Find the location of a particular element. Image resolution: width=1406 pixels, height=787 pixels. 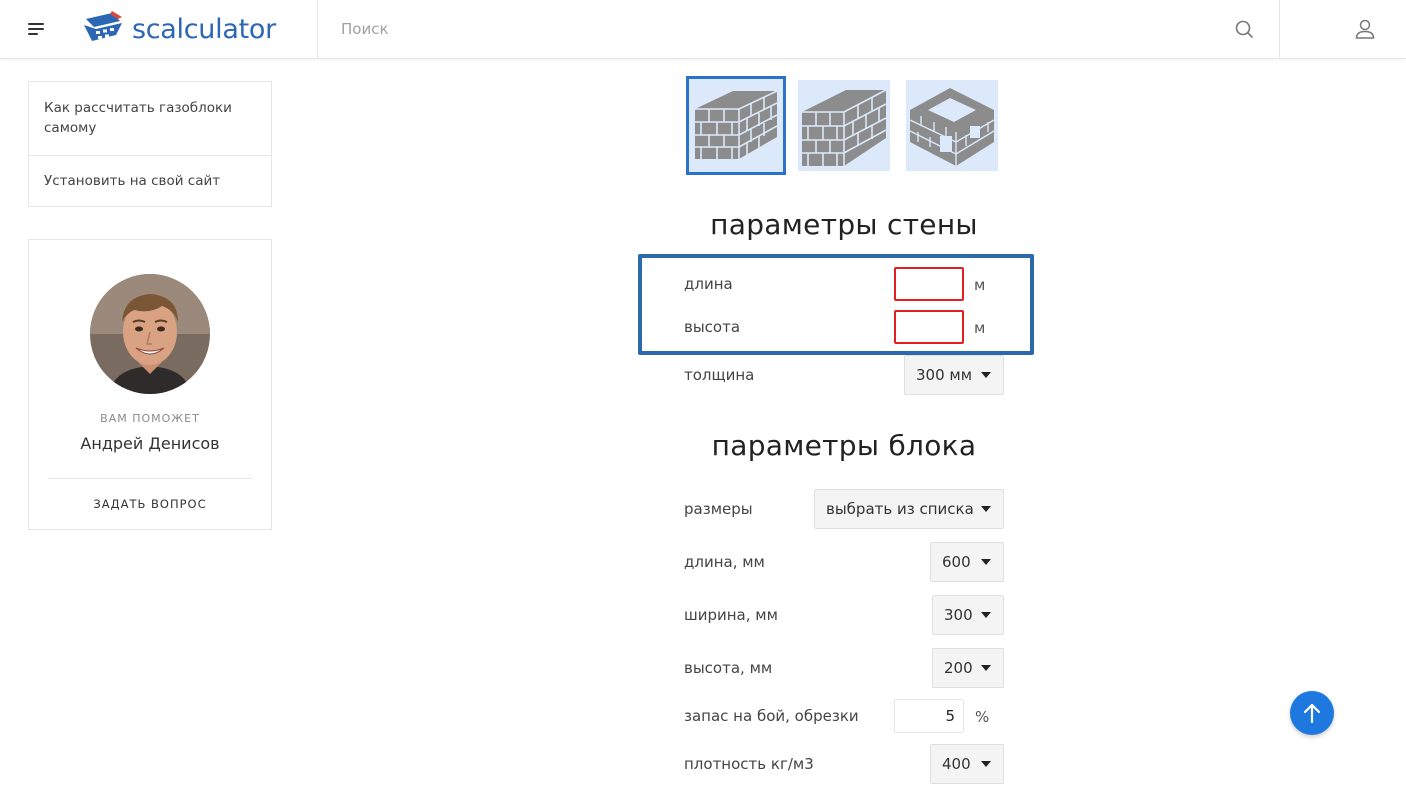

density-label: плотность кг/м3 is located at coordinates (749, 764).